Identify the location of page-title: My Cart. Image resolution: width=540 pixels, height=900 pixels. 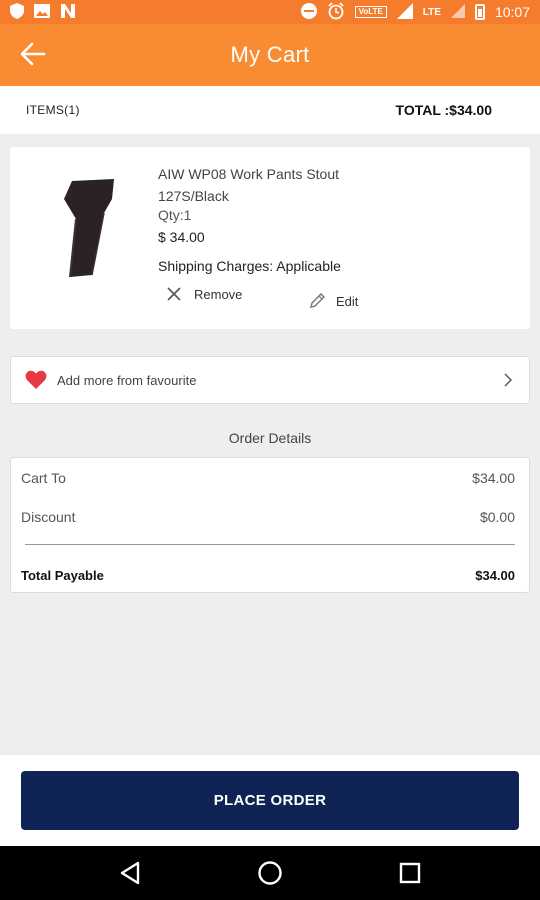
(270, 54).